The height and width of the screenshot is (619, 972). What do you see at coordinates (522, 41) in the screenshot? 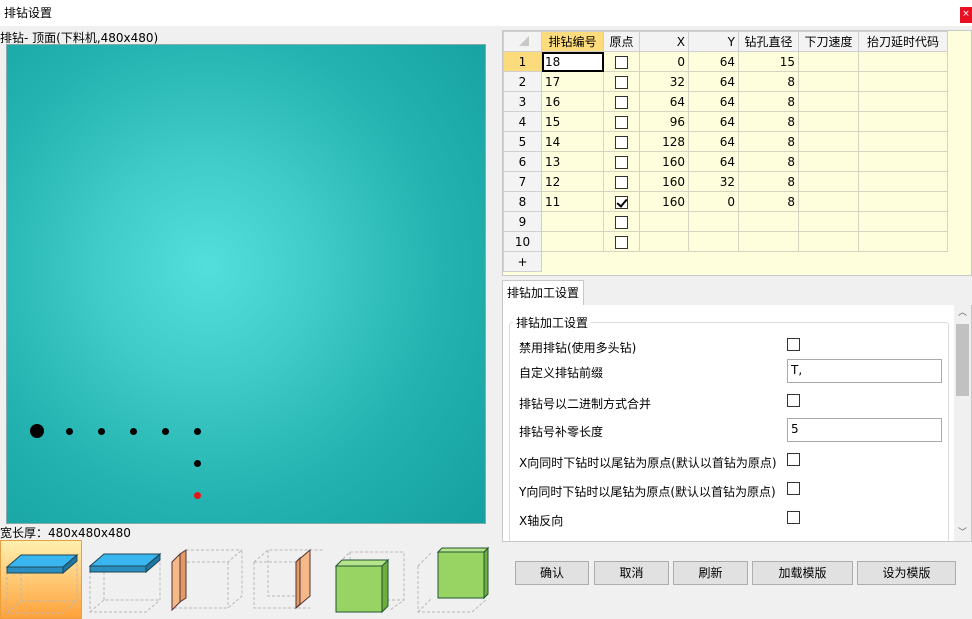
I see `select-all-corner` at bounding box center [522, 41].